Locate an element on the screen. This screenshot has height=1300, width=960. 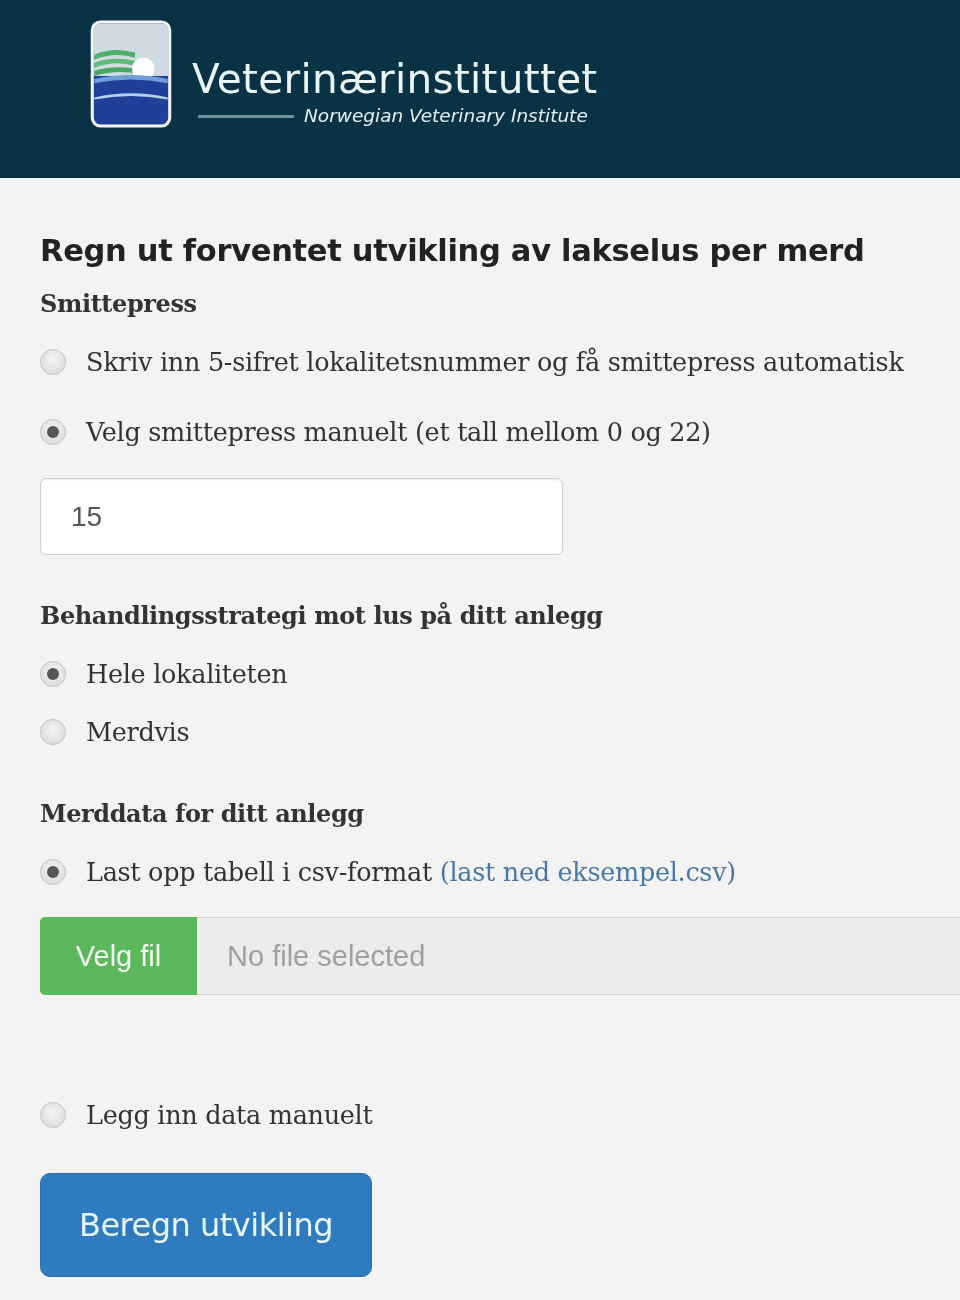
download-link: (last ned eksempel.csv) is located at coordinates (587, 872).